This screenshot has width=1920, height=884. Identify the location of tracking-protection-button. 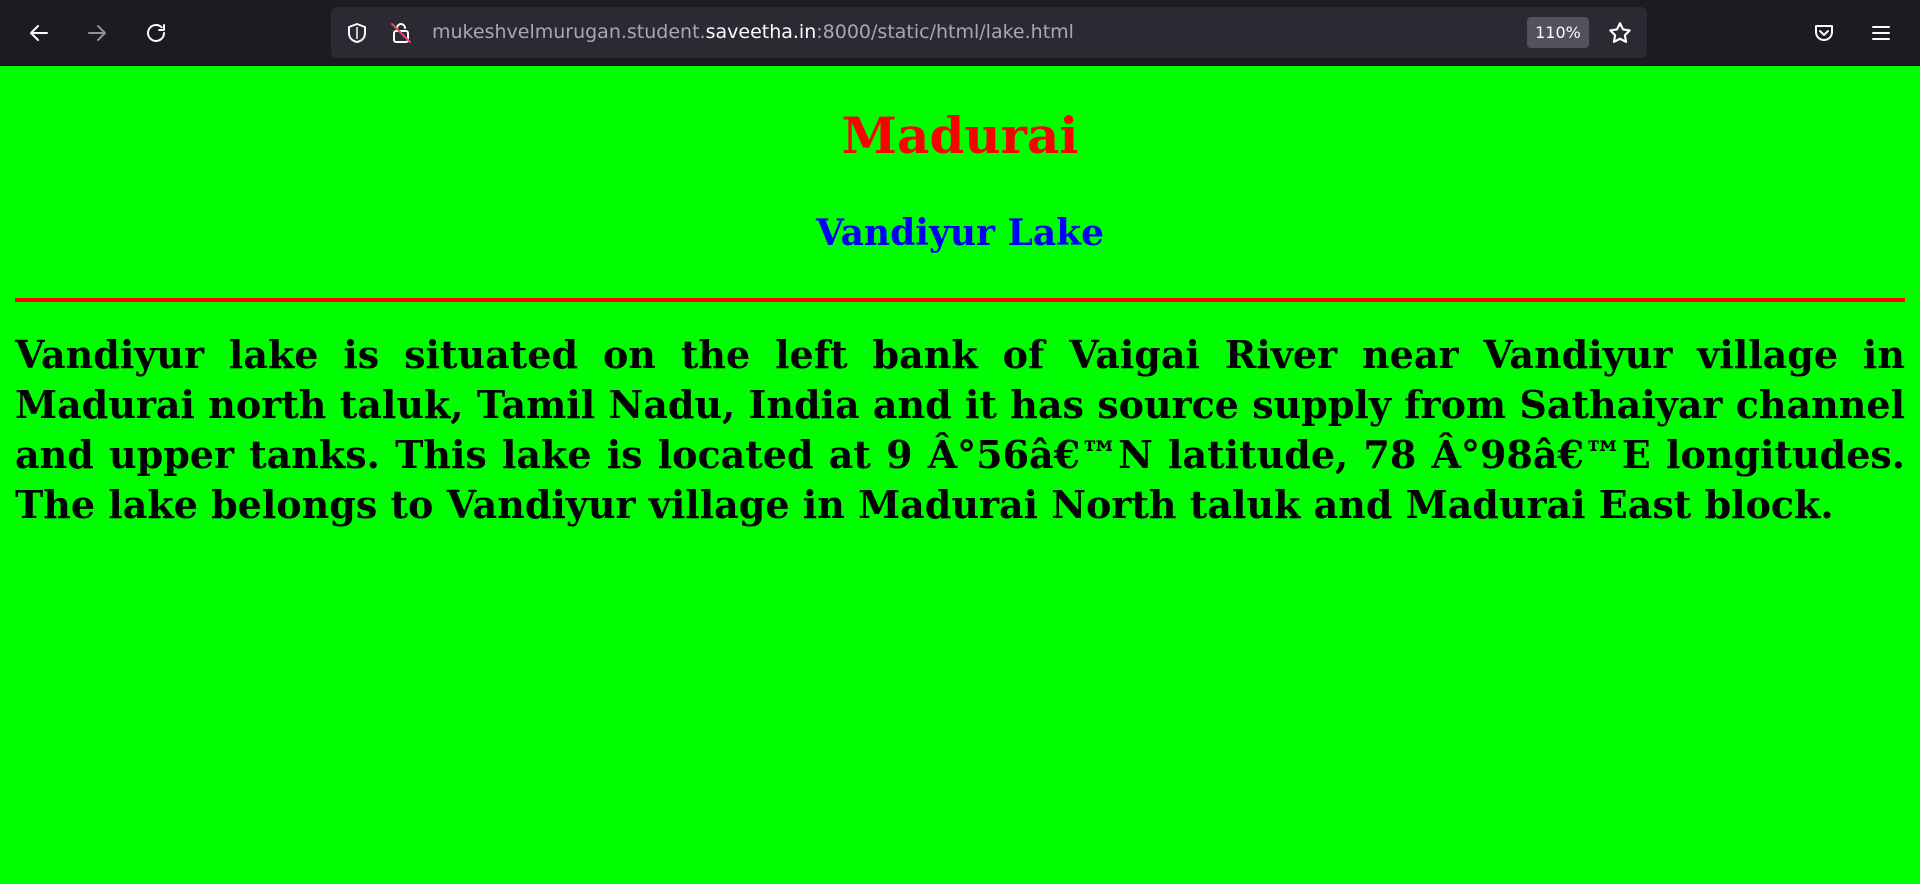
(357, 33).